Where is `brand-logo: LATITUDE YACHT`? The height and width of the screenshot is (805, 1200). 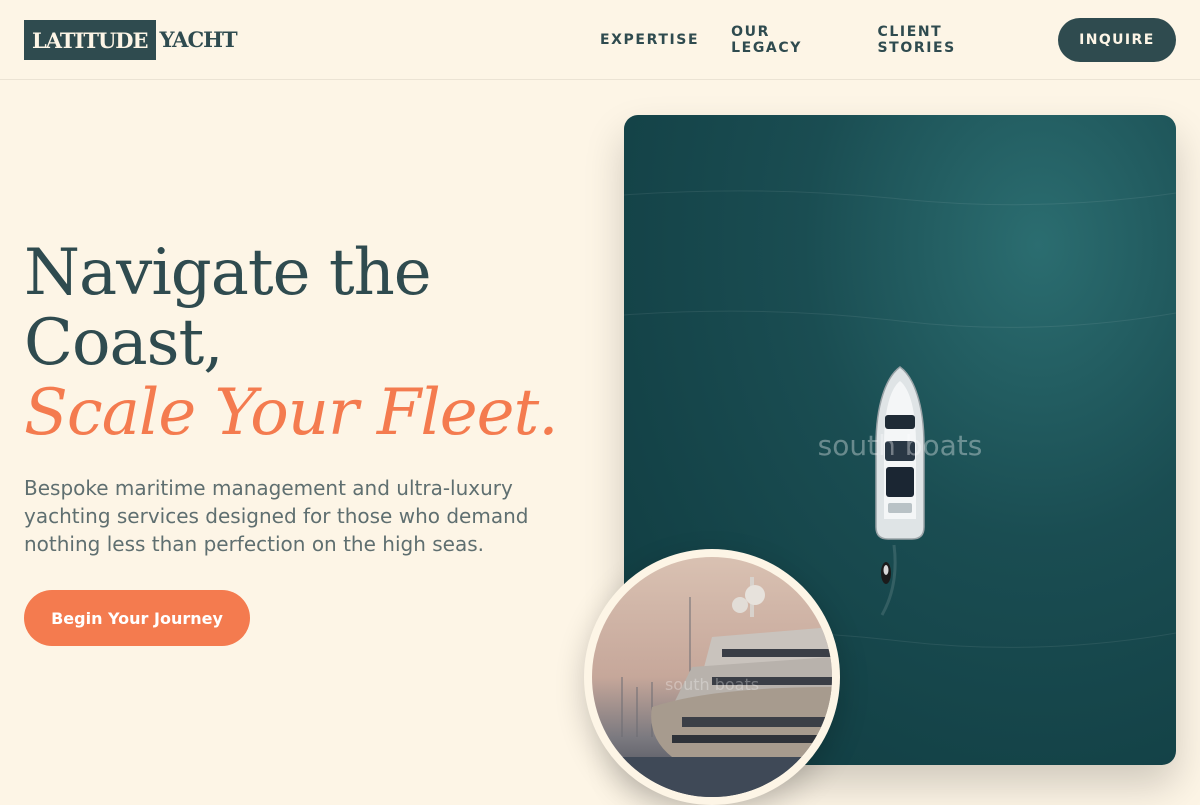
brand-logo: LATITUDE YACHT is located at coordinates (131, 40).